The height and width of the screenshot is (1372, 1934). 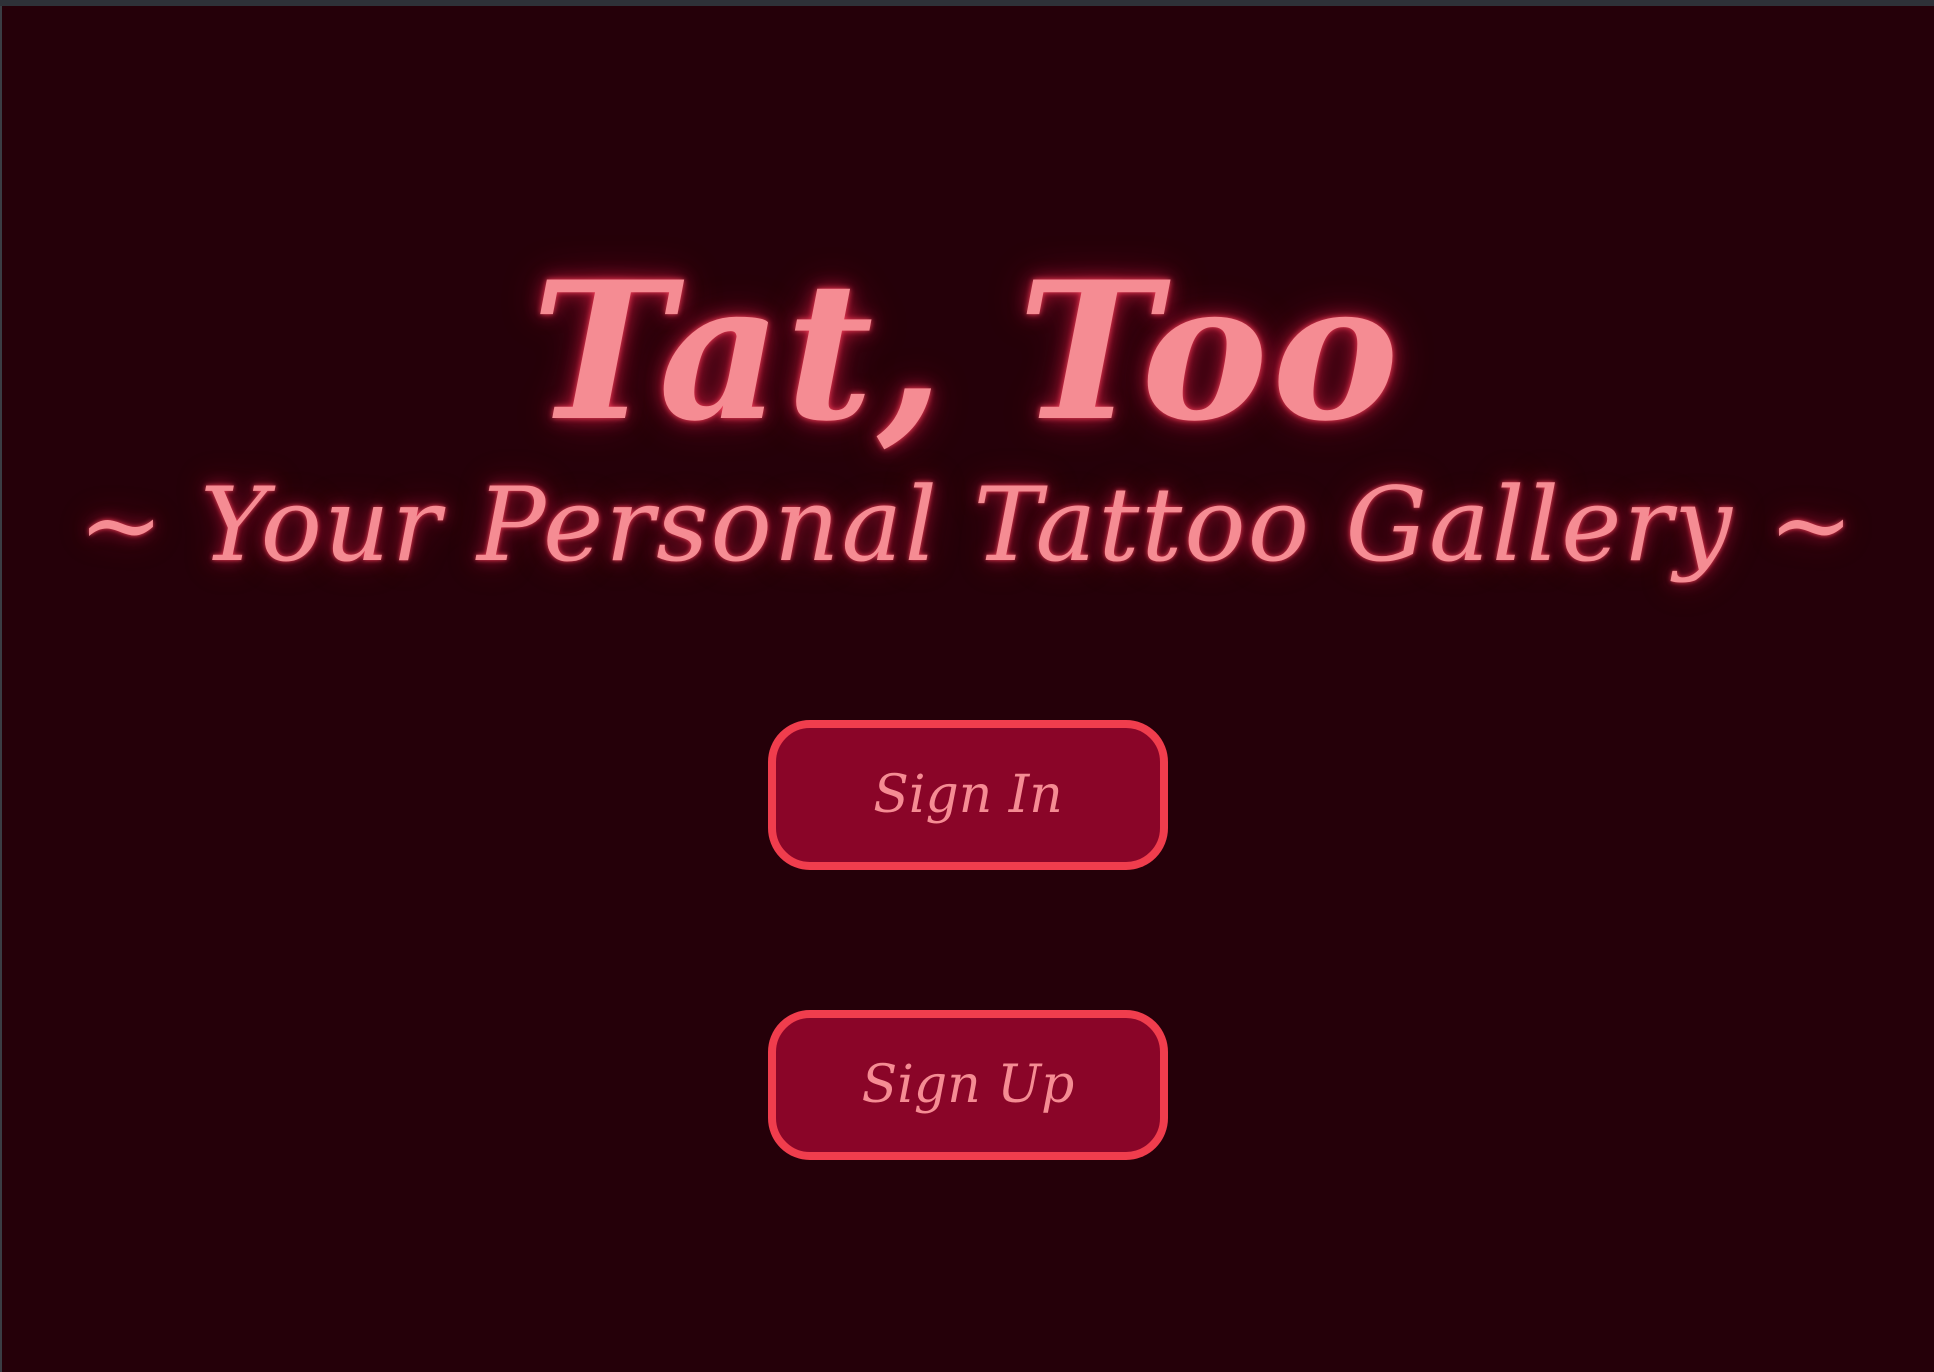 I want to click on app-title: Tat, Too, so click(x=967, y=352).